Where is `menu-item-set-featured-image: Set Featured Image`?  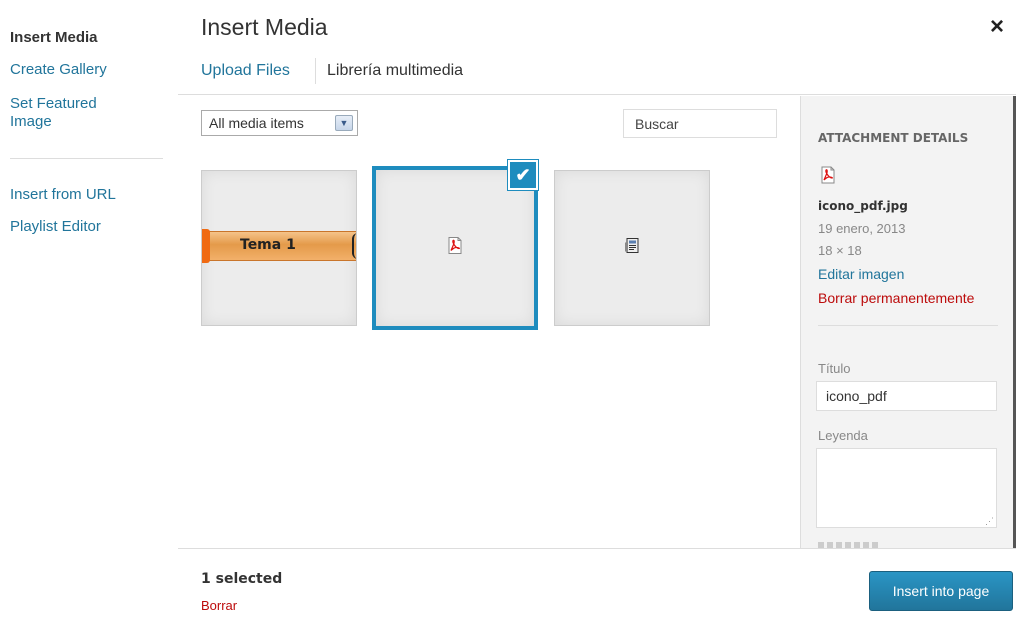
menu-item-set-featured-image: Set Featured Image is located at coordinates (53, 113).